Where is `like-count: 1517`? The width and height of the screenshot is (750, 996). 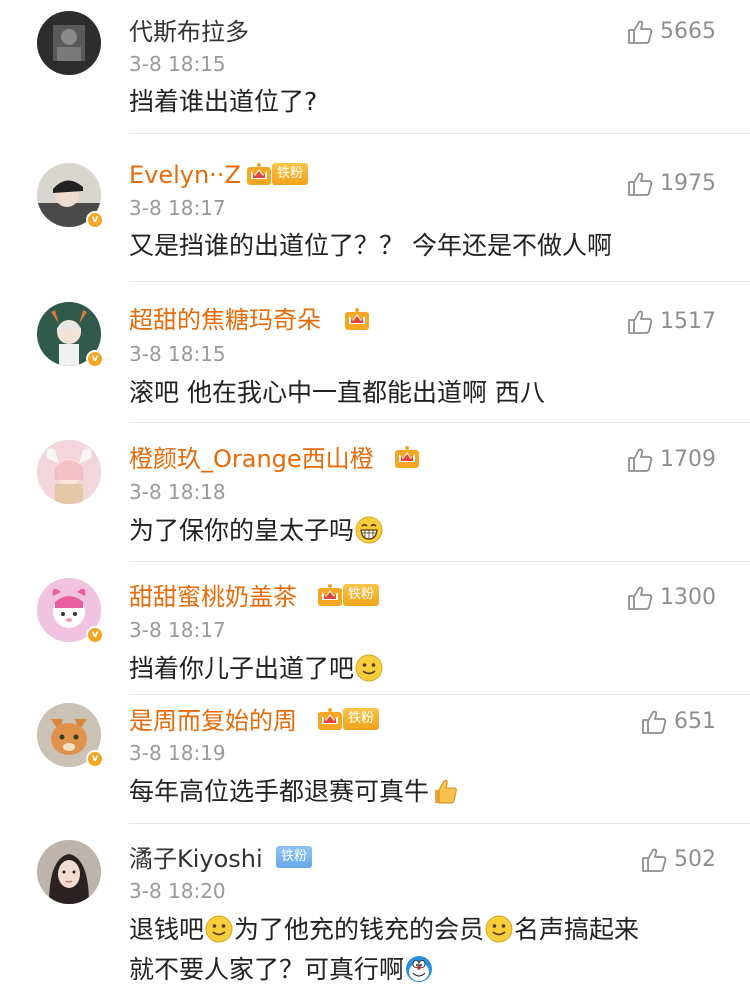 like-count: 1517 is located at coordinates (688, 321).